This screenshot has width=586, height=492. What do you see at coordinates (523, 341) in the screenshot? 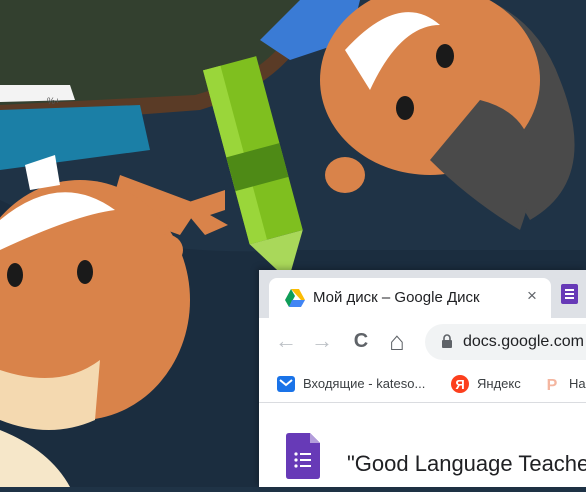
I see `url-text: docs.google.com` at bounding box center [523, 341].